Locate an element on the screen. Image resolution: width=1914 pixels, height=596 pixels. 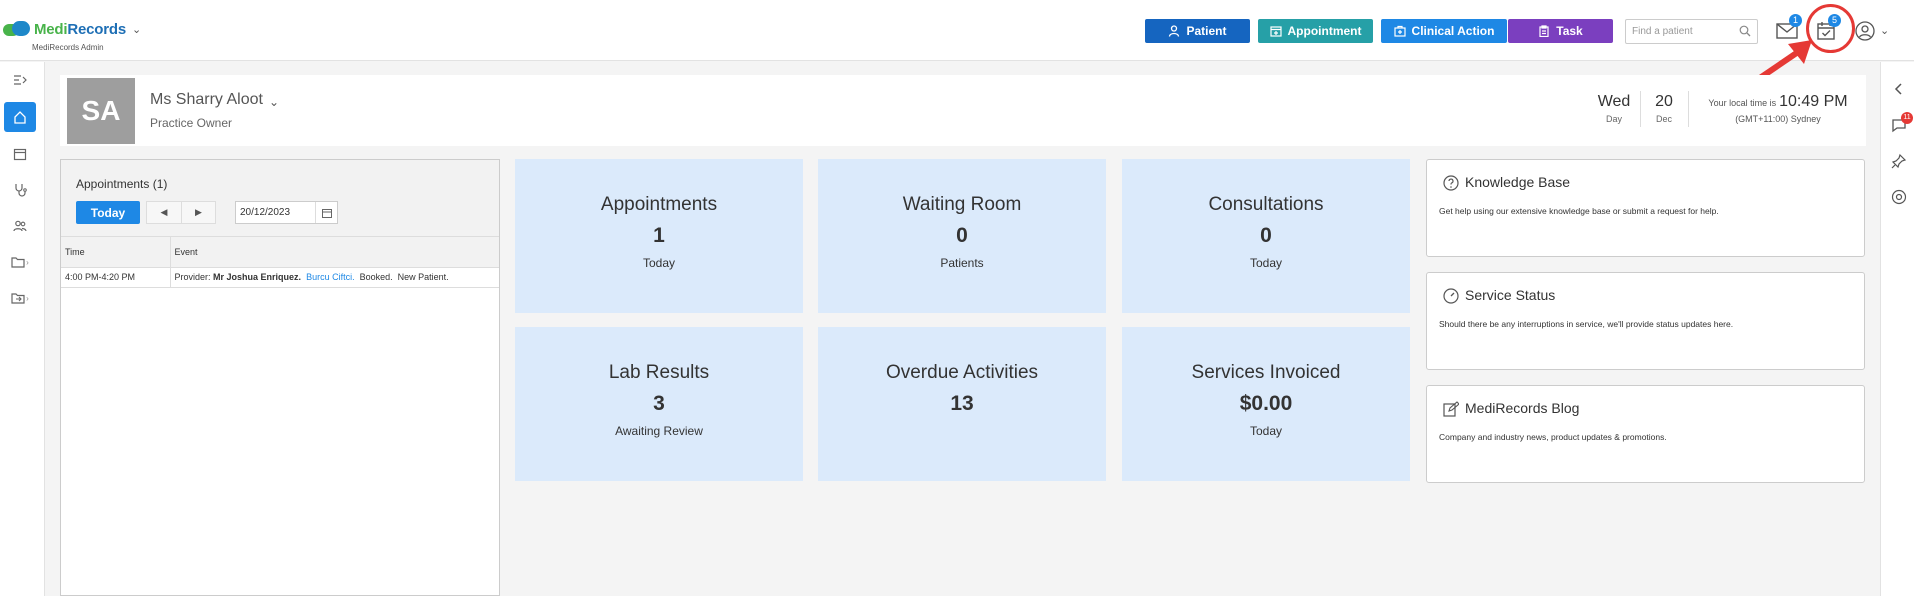
edit-icon is located at coordinates (1451, 409).